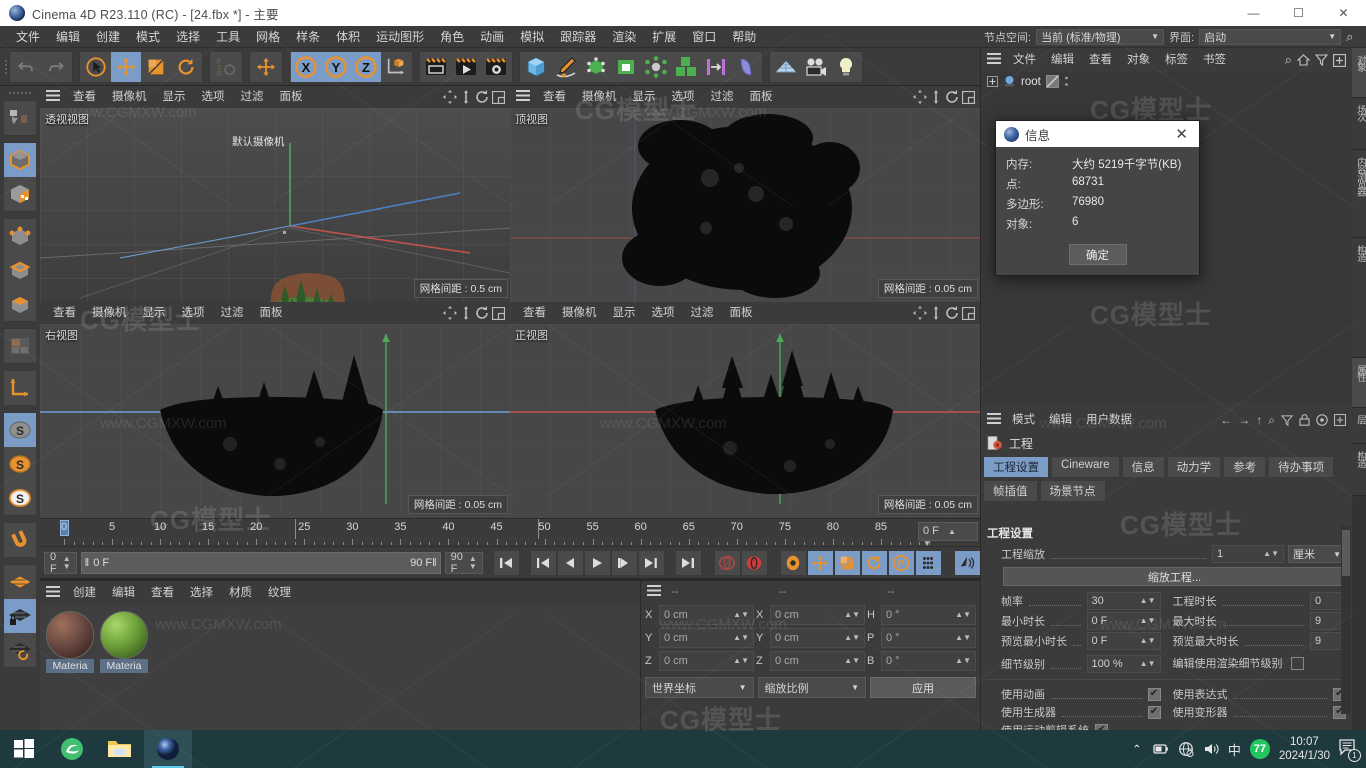 Image resolution: width=1366 pixels, height=768 pixels. What do you see at coordinates (812, 687) in the screenshot?
I see `coordinate-scale-select: 缩放比例 ▼` at bounding box center [812, 687].